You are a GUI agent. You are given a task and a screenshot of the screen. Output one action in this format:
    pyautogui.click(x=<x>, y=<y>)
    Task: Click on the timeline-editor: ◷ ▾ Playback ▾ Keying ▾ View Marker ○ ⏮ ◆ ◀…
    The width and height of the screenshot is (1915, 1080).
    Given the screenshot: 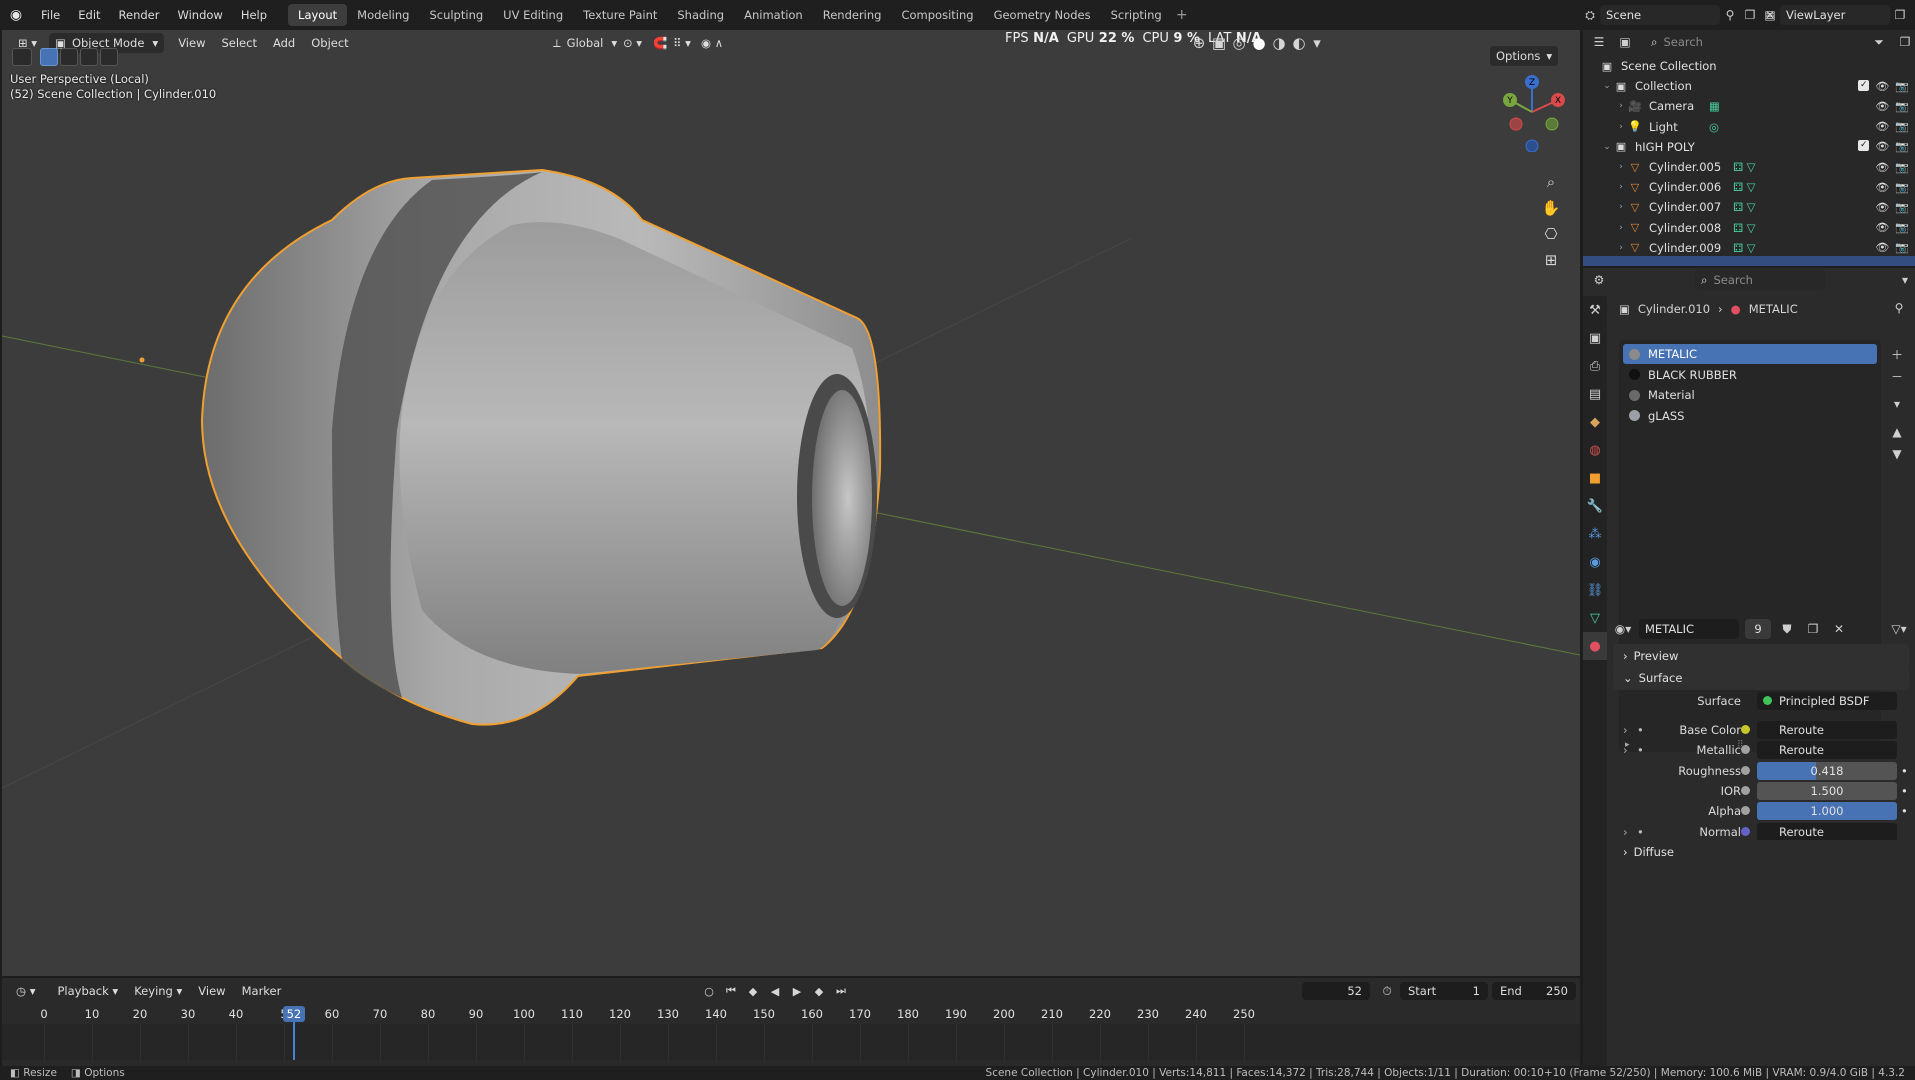 What is the action you would take?
    pyautogui.click(x=791, y=1022)
    